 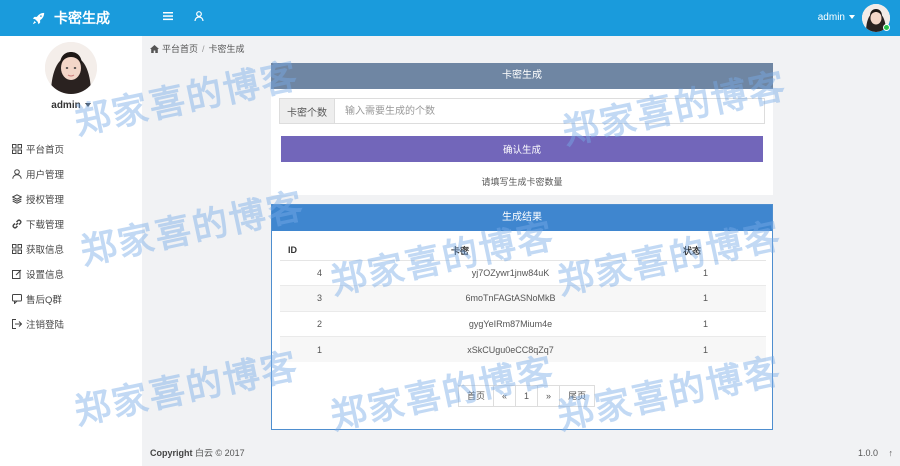 I want to click on sidebar-avatar, so click(x=71, y=68).